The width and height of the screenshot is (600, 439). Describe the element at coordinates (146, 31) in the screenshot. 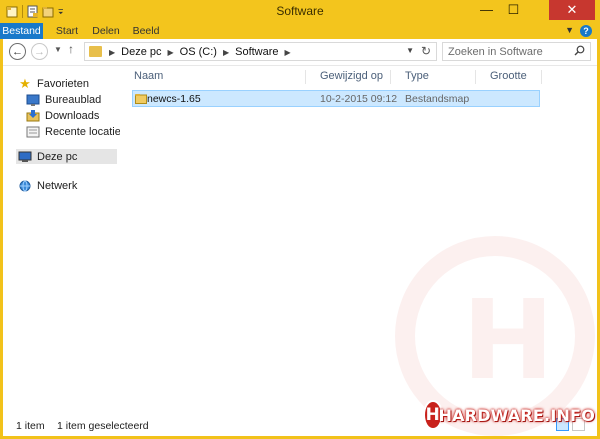

I see `tab-beeld: Beeld` at that location.